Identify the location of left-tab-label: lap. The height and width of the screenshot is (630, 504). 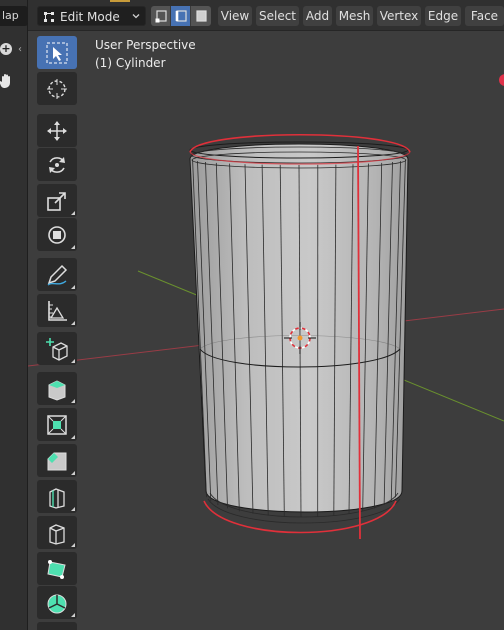
(10, 15).